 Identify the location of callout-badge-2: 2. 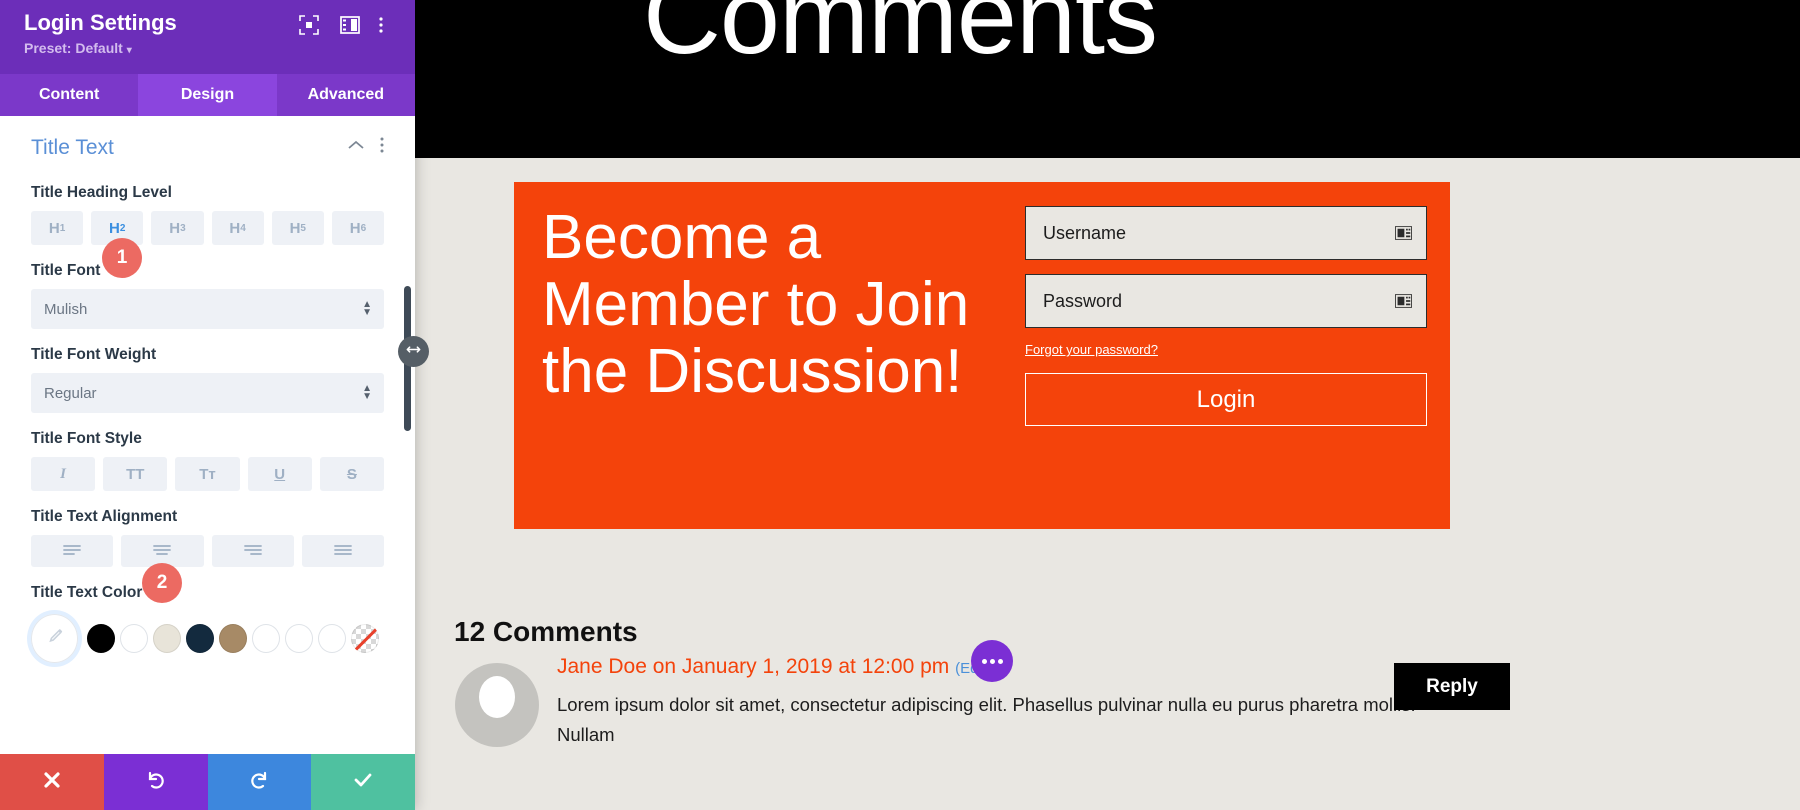
(162, 583).